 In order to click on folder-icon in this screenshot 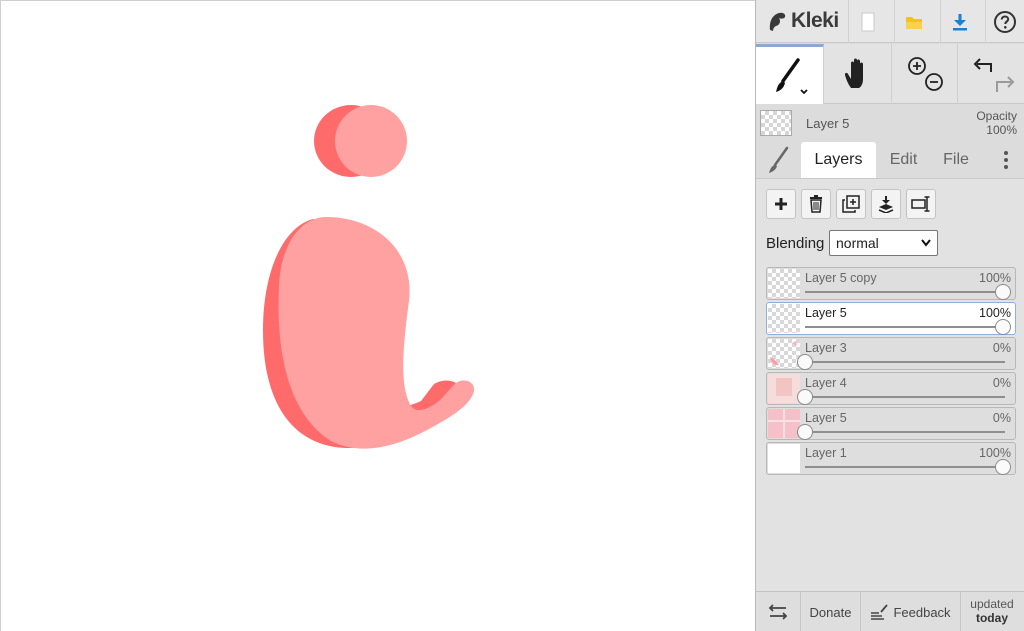, I will do `click(913, 22)`.